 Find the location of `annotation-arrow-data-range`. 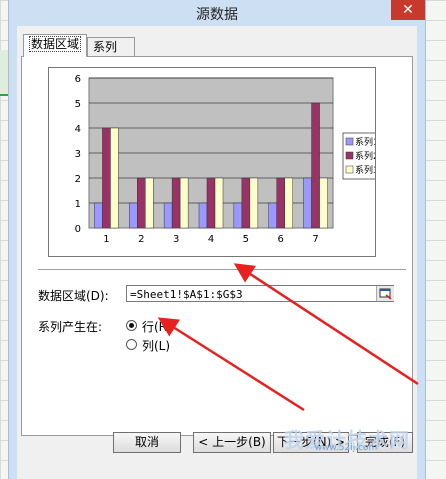

annotation-arrow-data-range is located at coordinates (326, 324).